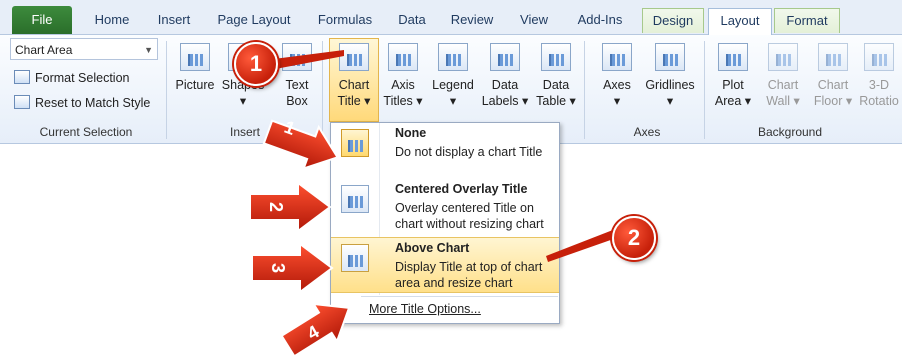  Describe the element at coordinates (584, 245) in the screenshot. I see `callout-2-pointer` at that location.